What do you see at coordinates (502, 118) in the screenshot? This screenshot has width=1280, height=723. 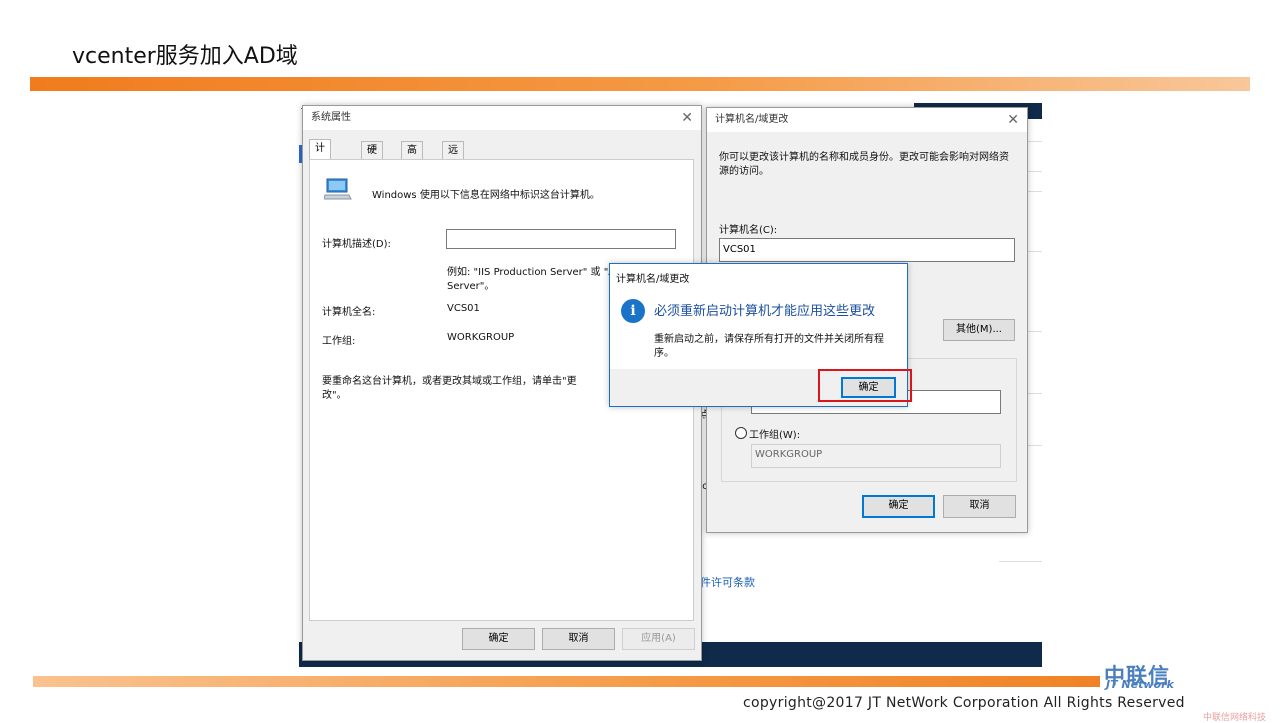 I see `system-properties-titlebar: 系统属性 ✕` at bounding box center [502, 118].